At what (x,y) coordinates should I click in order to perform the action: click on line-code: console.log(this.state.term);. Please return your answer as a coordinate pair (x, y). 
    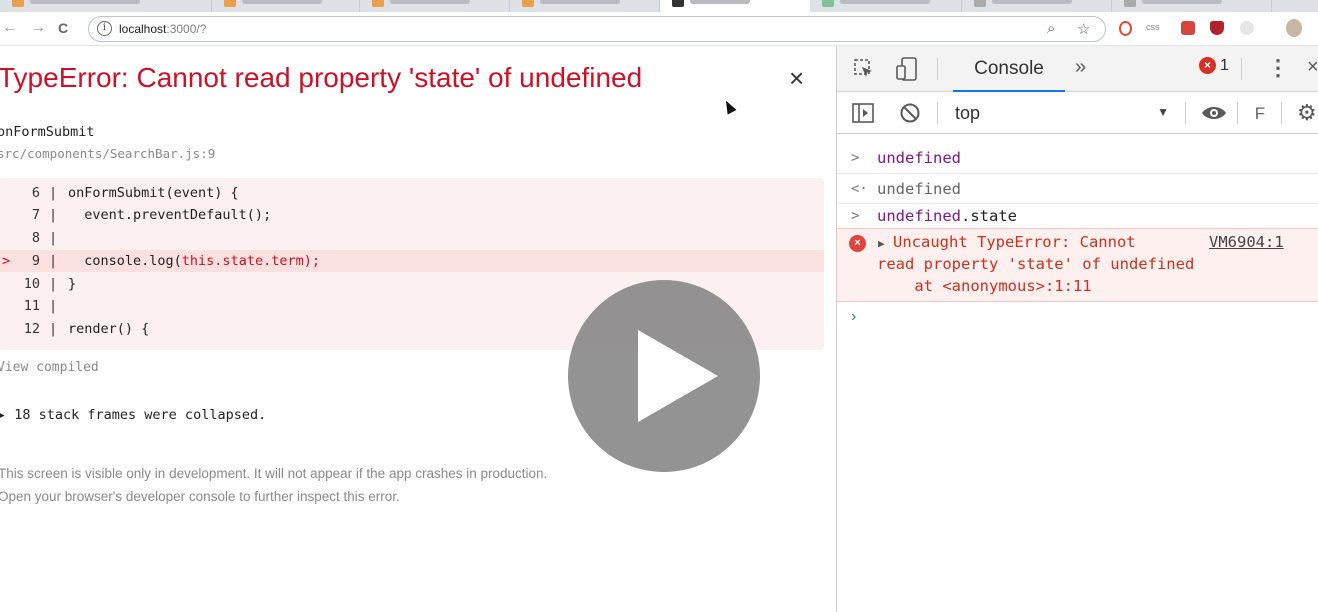
    Looking at the image, I should click on (194, 261).